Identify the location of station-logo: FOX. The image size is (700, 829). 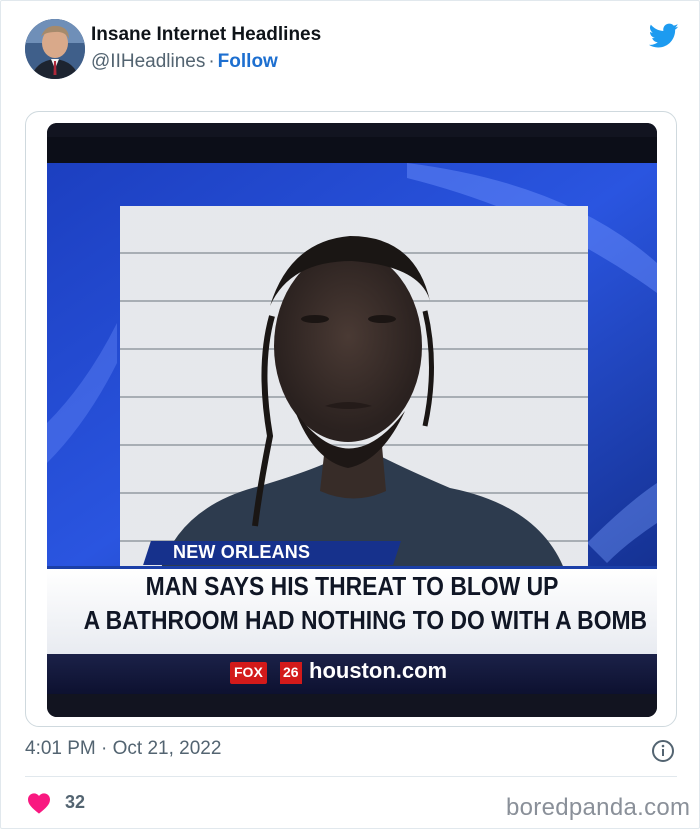
(248, 673).